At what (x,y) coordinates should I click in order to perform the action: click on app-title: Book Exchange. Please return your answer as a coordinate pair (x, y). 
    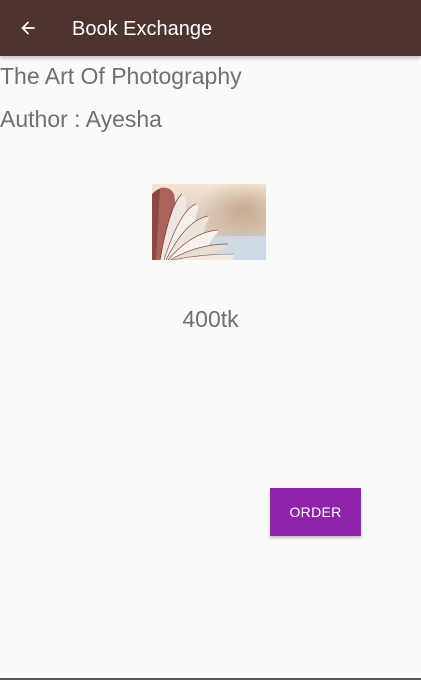
    Looking at the image, I should click on (142, 29).